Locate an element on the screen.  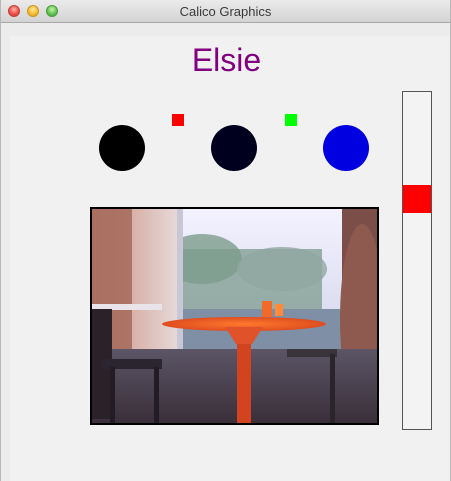
window-title: Calico Graphics is located at coordinates (225, 11).